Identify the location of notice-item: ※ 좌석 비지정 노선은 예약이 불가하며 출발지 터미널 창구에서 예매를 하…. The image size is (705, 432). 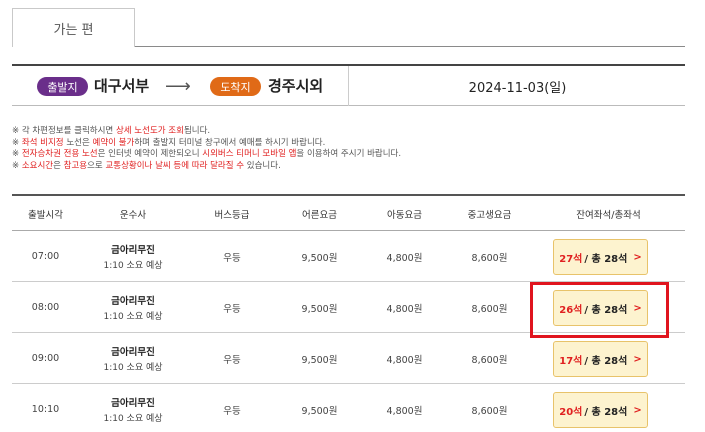
(352, 144).